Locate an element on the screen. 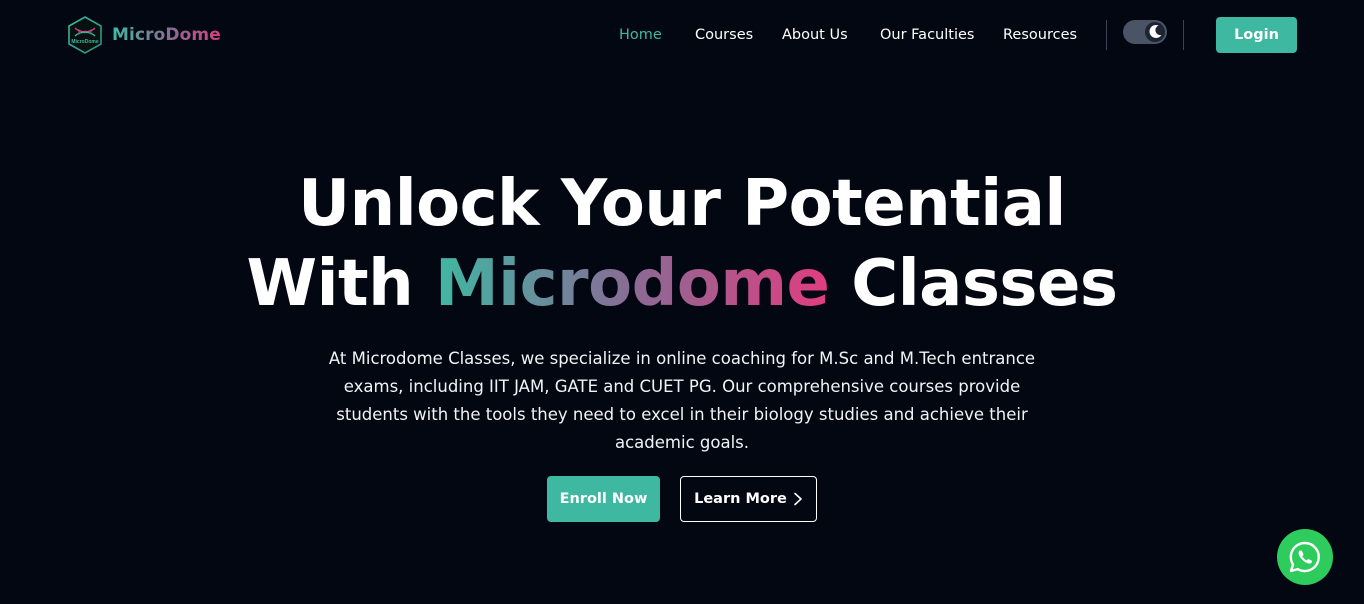 The width and height of the screenshot is (1364, 604). chevron-right-icon is located at coordinates (798, 499).